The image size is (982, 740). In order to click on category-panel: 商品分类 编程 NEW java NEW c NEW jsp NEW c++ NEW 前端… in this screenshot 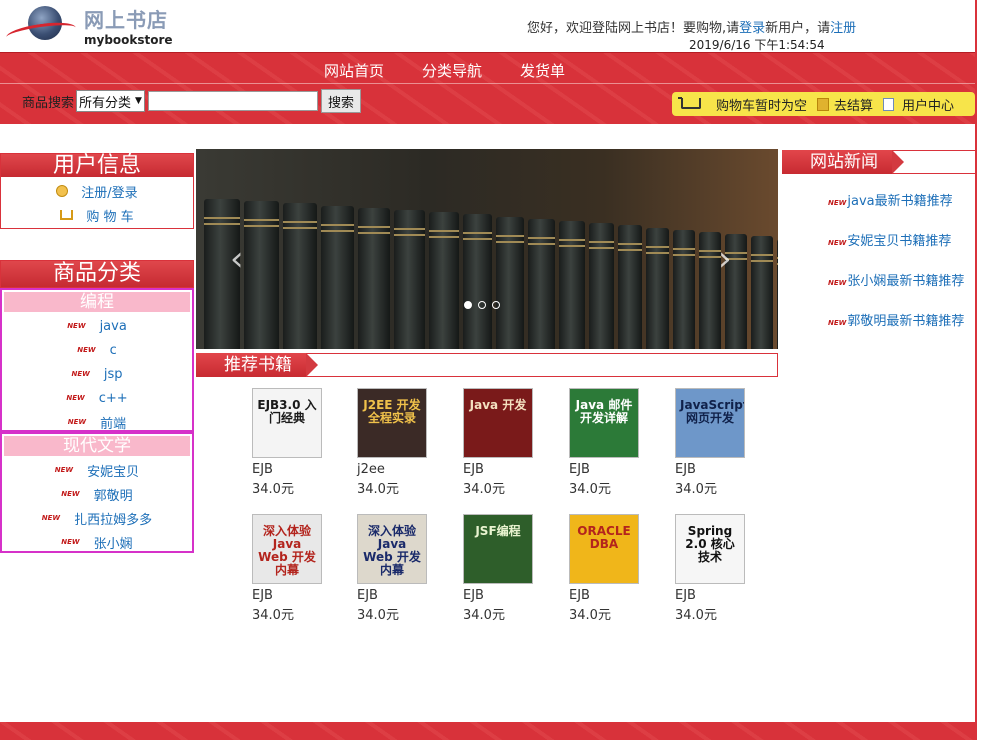, I will do `click(97, 407)`.